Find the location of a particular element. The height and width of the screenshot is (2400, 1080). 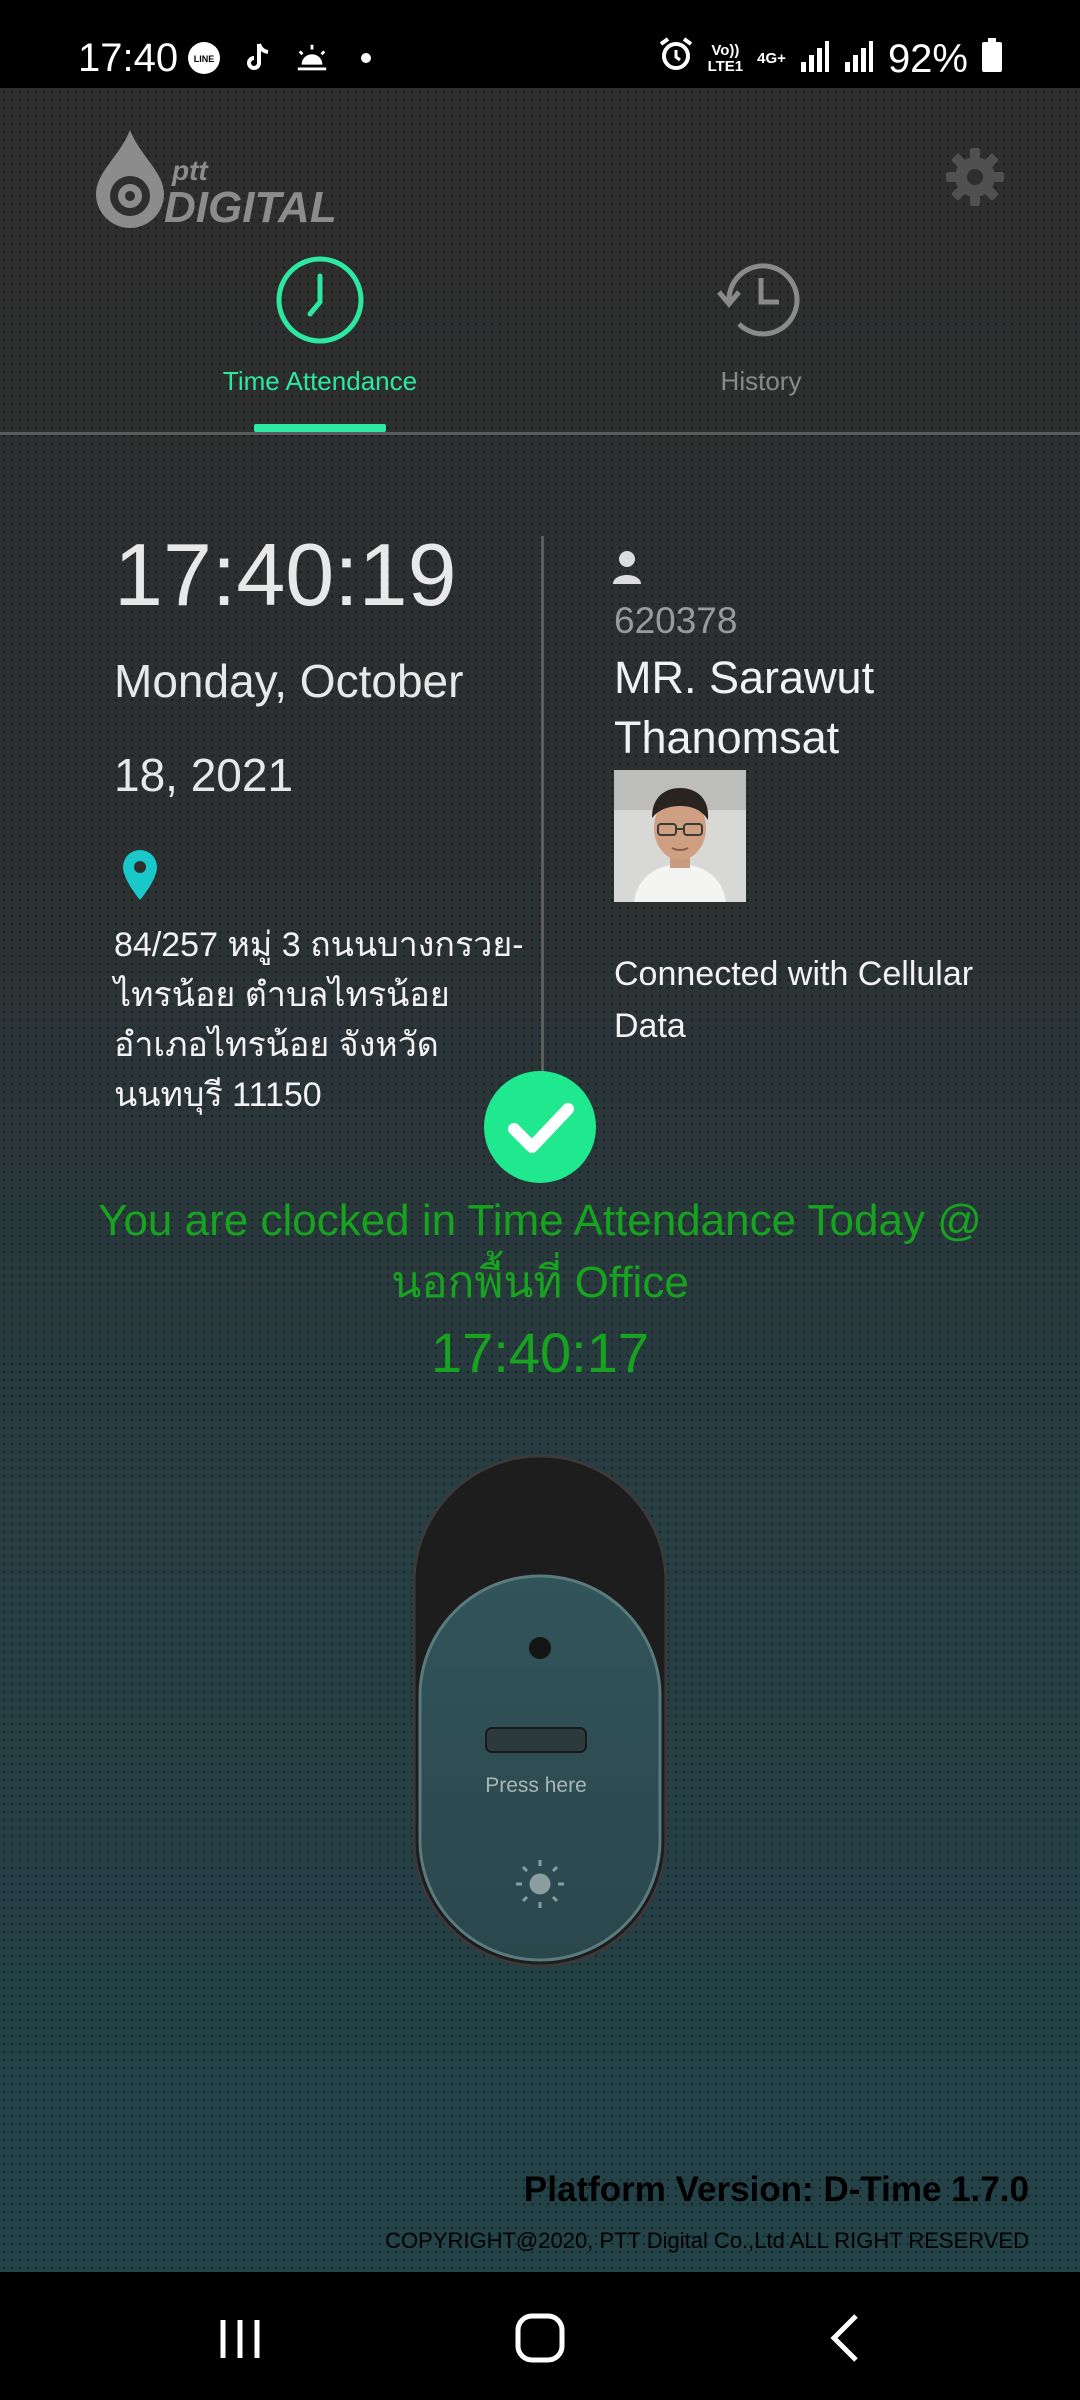

employee-name: MR. Sarawut Thanomsat is located at coordinates (744, 707).